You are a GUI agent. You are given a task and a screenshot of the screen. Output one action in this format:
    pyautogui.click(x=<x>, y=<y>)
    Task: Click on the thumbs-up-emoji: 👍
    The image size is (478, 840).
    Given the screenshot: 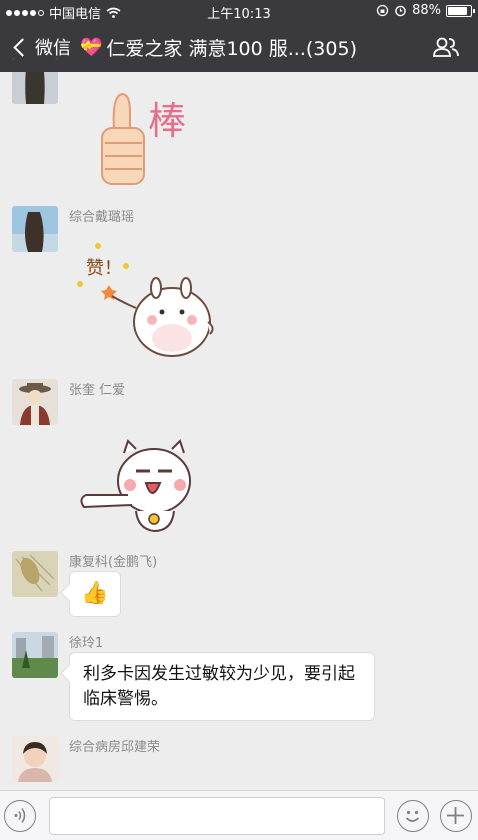 What is the action you would take?
    pyautogui.click(x=95, y=593)
    